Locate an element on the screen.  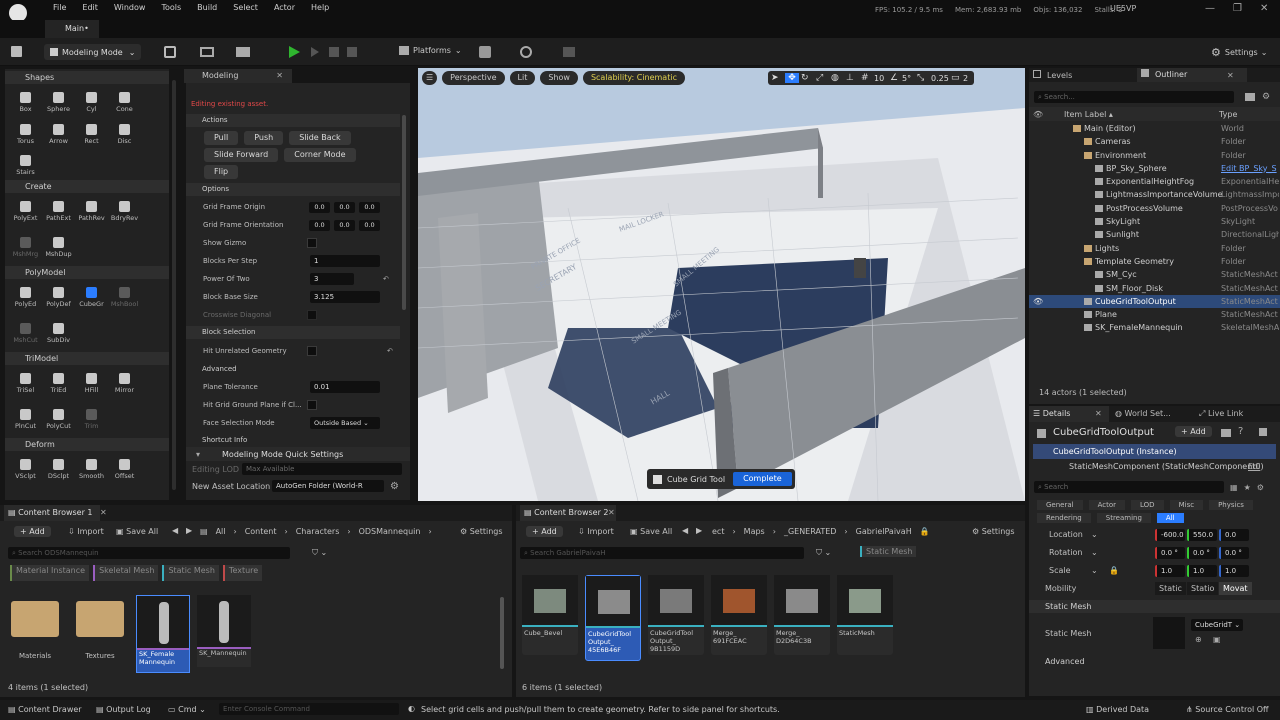
scale-label: Scale is located at coordinates (1060, 570).